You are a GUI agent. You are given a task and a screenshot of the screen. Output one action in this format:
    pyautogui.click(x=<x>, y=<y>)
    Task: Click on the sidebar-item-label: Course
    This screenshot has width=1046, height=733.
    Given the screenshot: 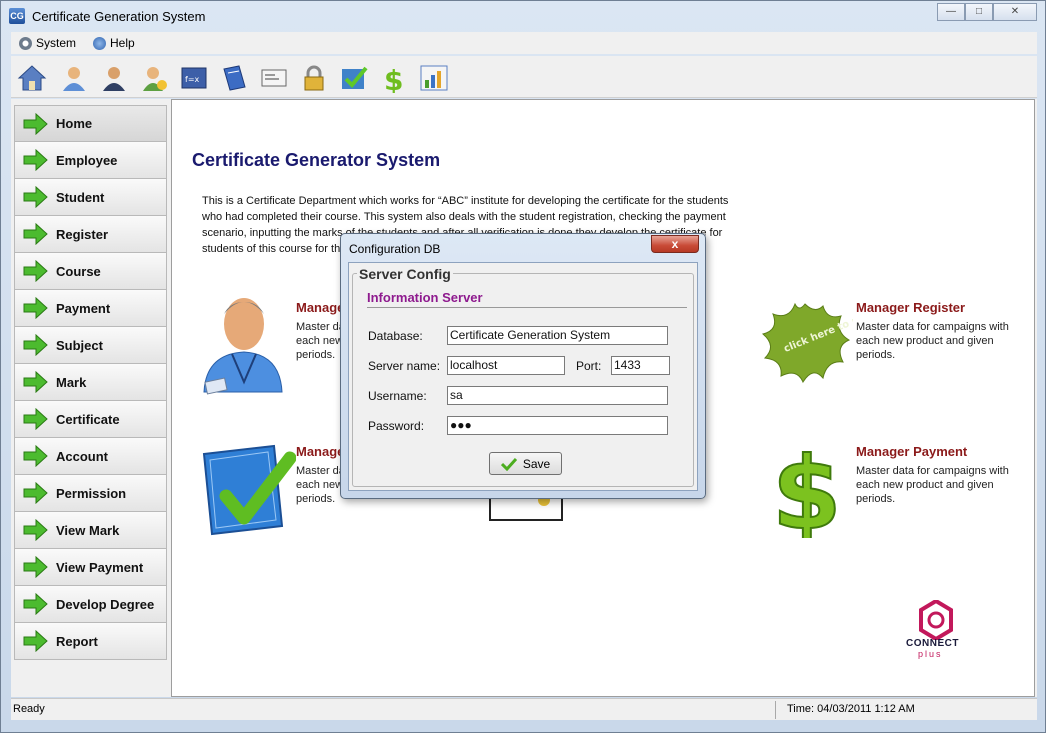 What is the action you would take?
    pyautogui.click(x=78, y=271)
    